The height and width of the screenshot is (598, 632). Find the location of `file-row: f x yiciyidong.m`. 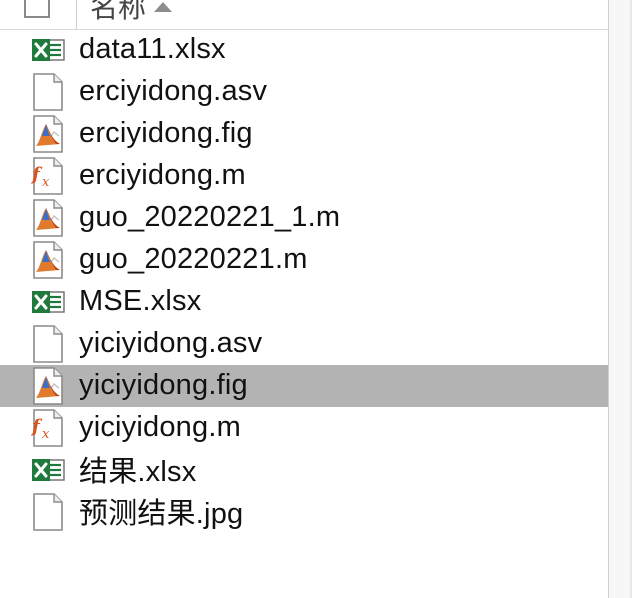

file-row: f x yiciyidong.m is located at coordinates (304, 428).